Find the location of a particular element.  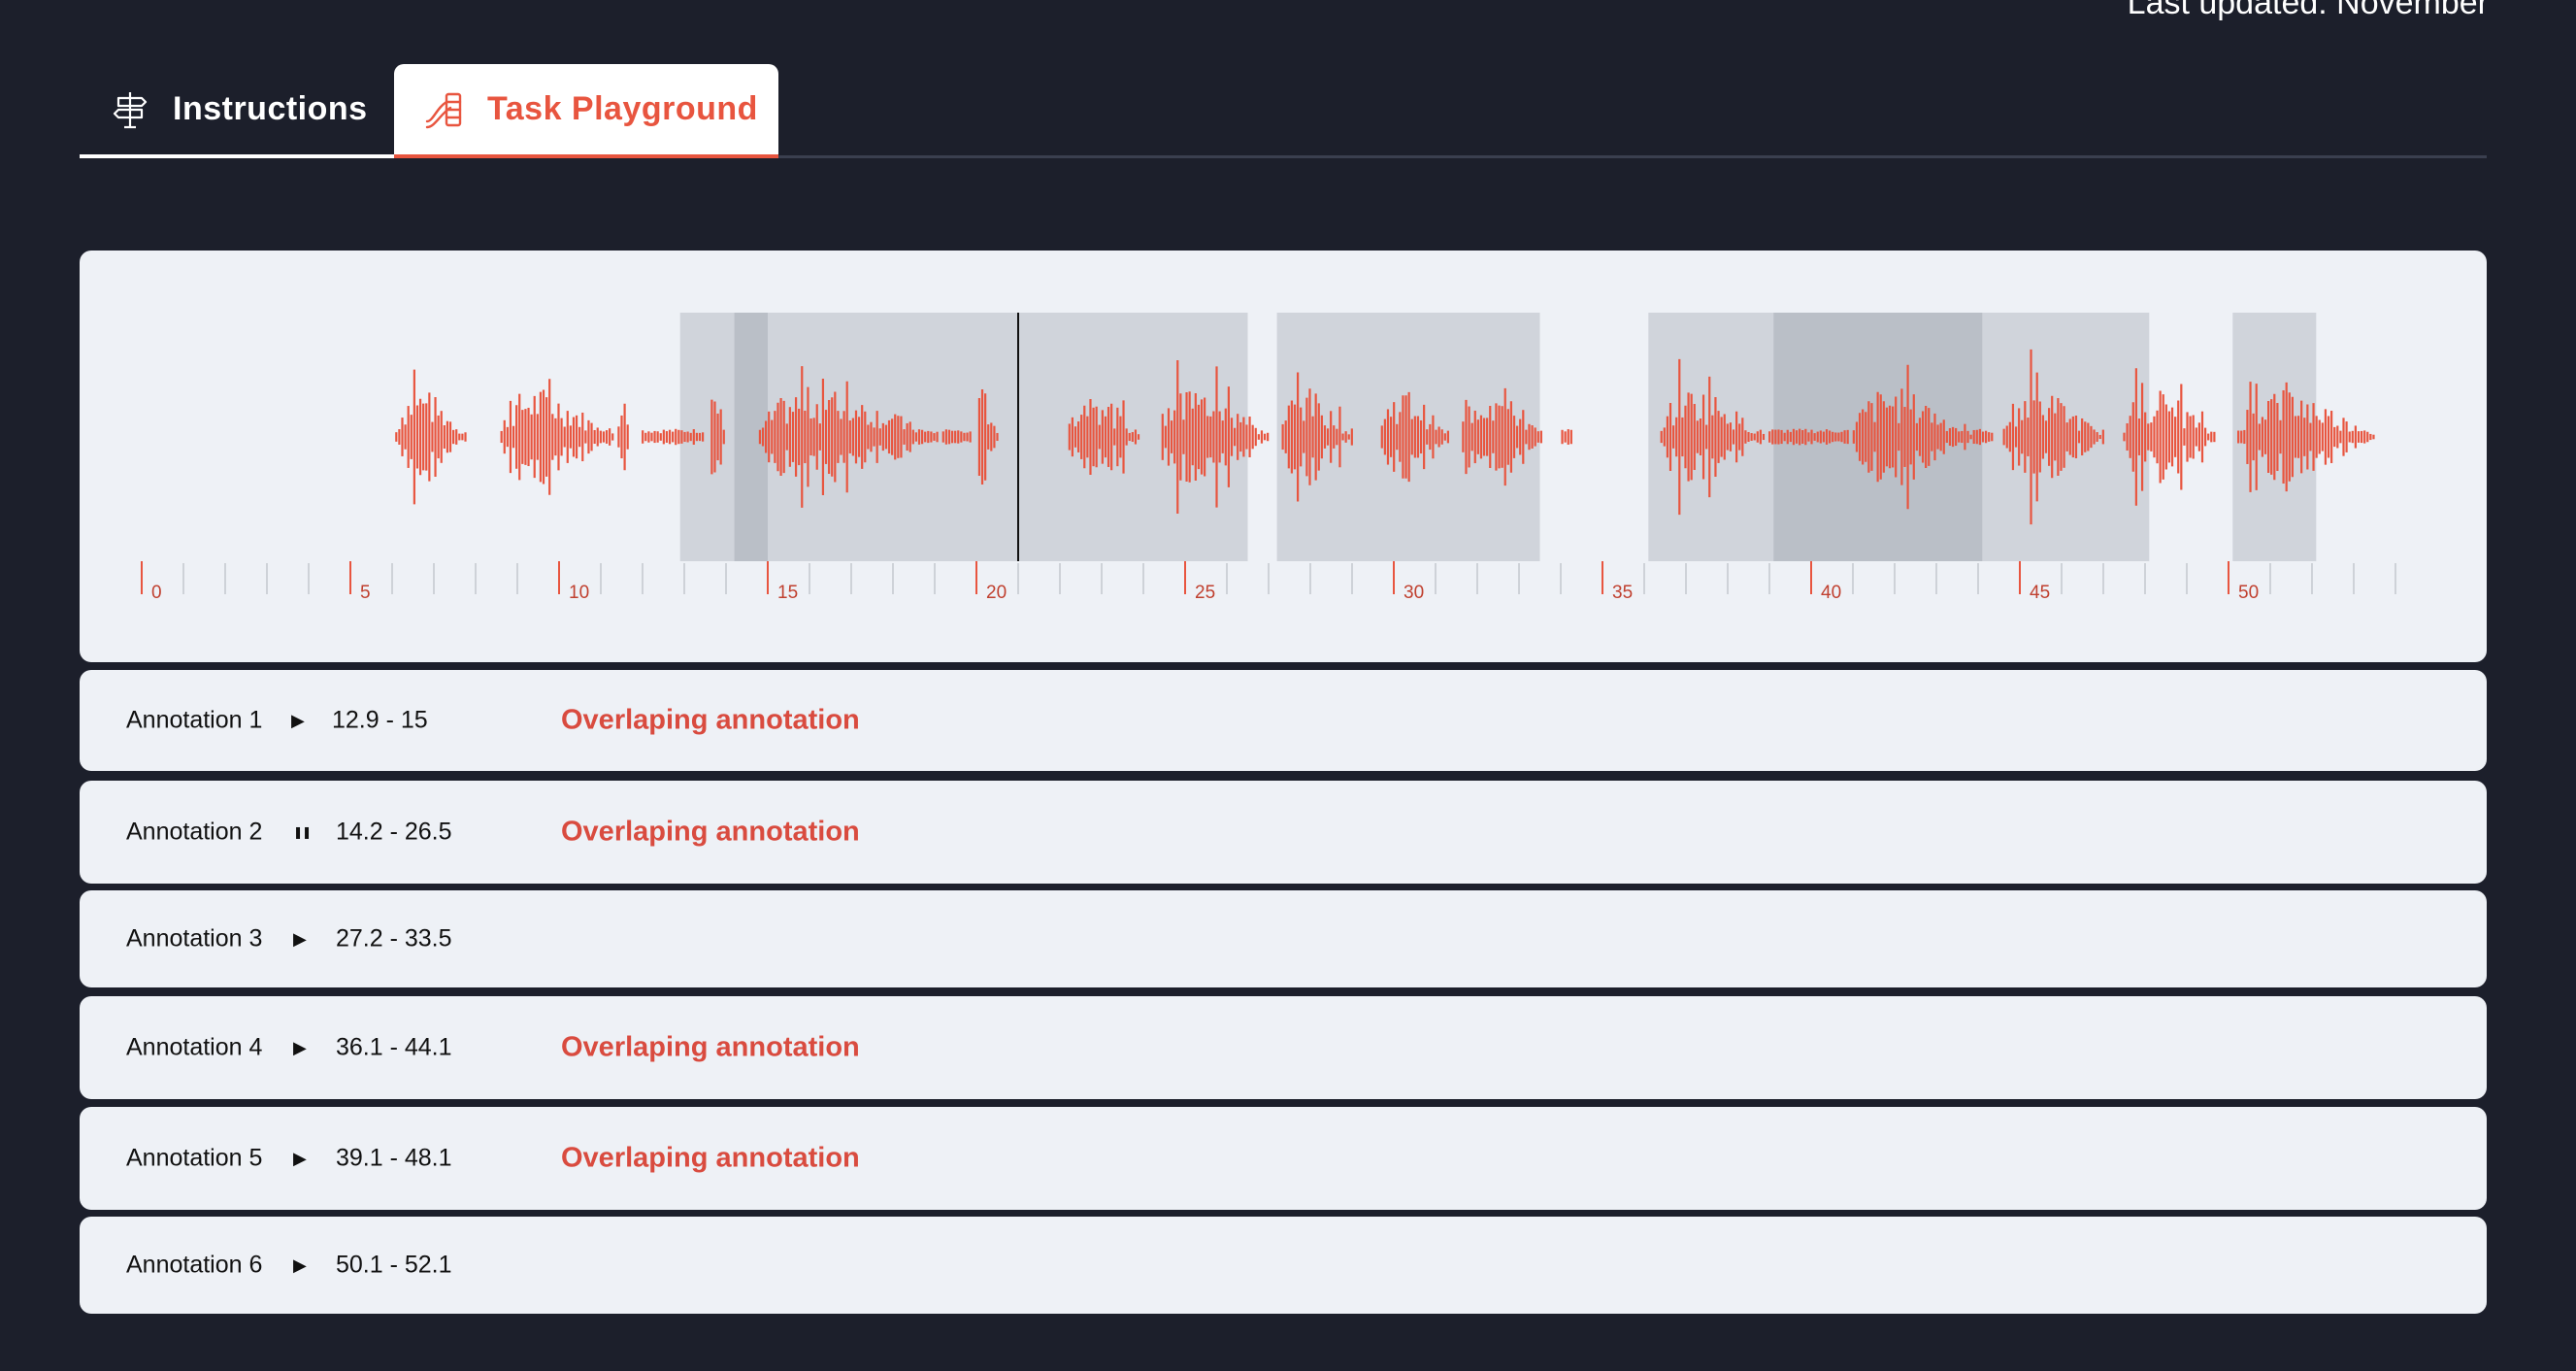

tab-task-playground-label: Task Playground is located at coordinates (622, 108).